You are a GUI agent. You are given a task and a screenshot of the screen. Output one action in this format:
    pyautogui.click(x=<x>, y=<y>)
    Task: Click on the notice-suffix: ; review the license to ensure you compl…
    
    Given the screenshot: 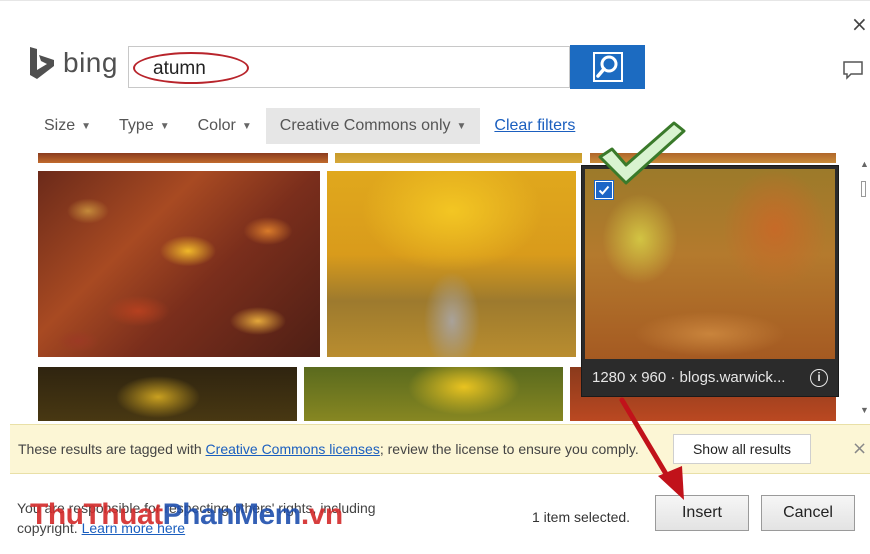 What is the action you would take?
    pyautogui.click(x=509, y=449)
    